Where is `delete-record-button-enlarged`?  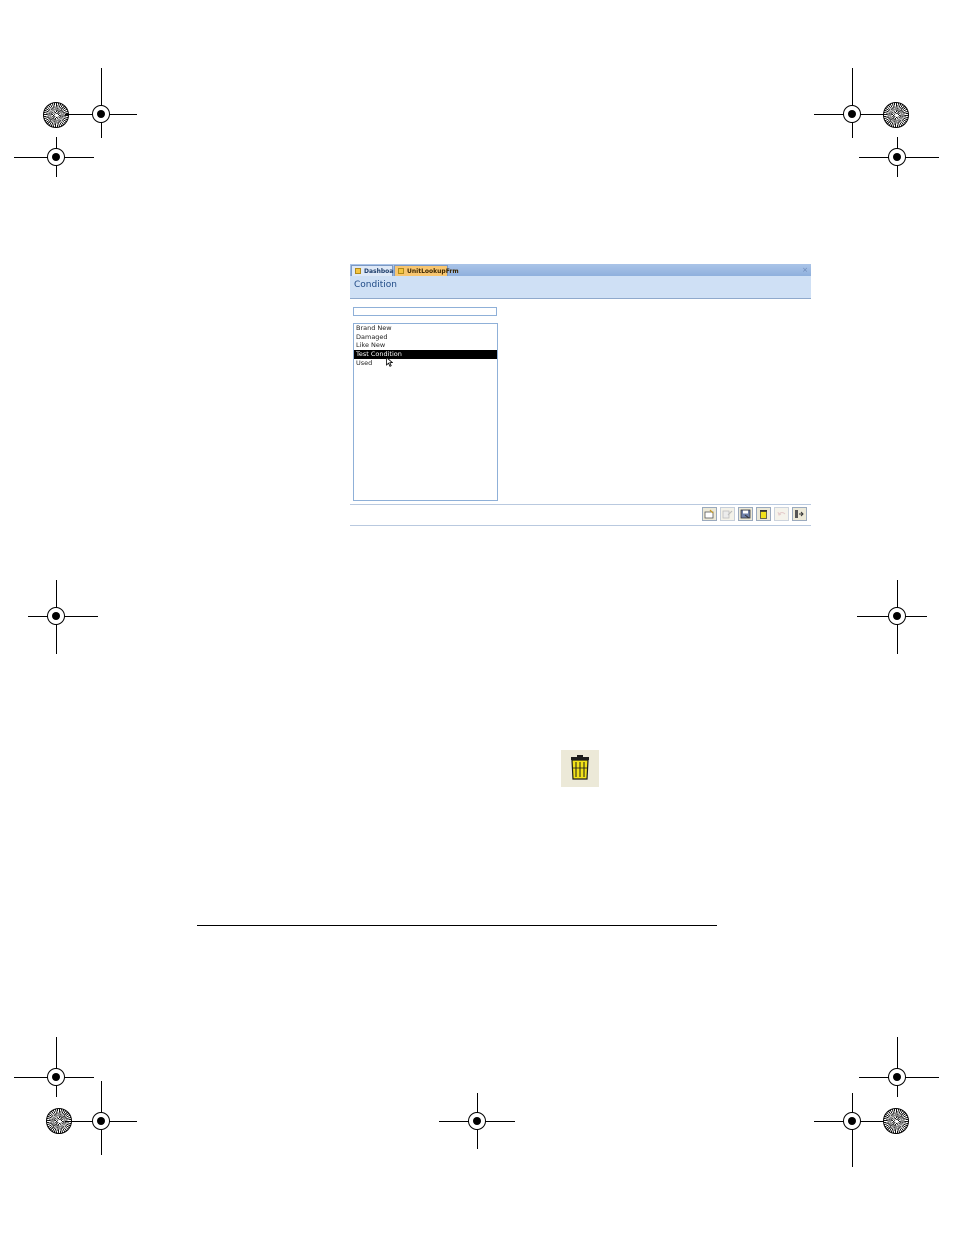 delete-record-button-enlarged is located at coordinates (580, 768).